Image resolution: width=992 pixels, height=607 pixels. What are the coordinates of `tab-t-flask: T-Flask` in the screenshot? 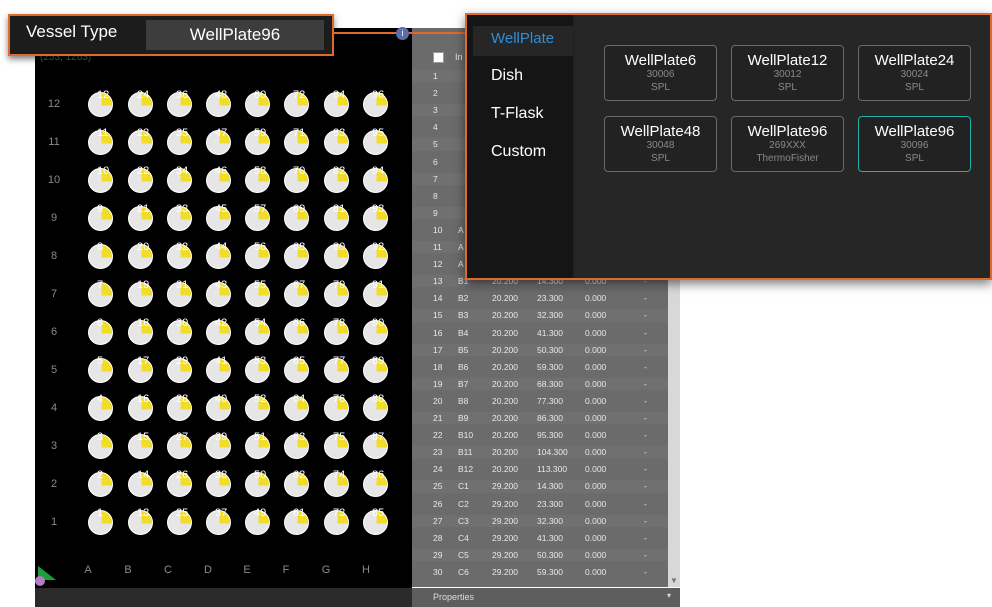 It's located at (517, 114).